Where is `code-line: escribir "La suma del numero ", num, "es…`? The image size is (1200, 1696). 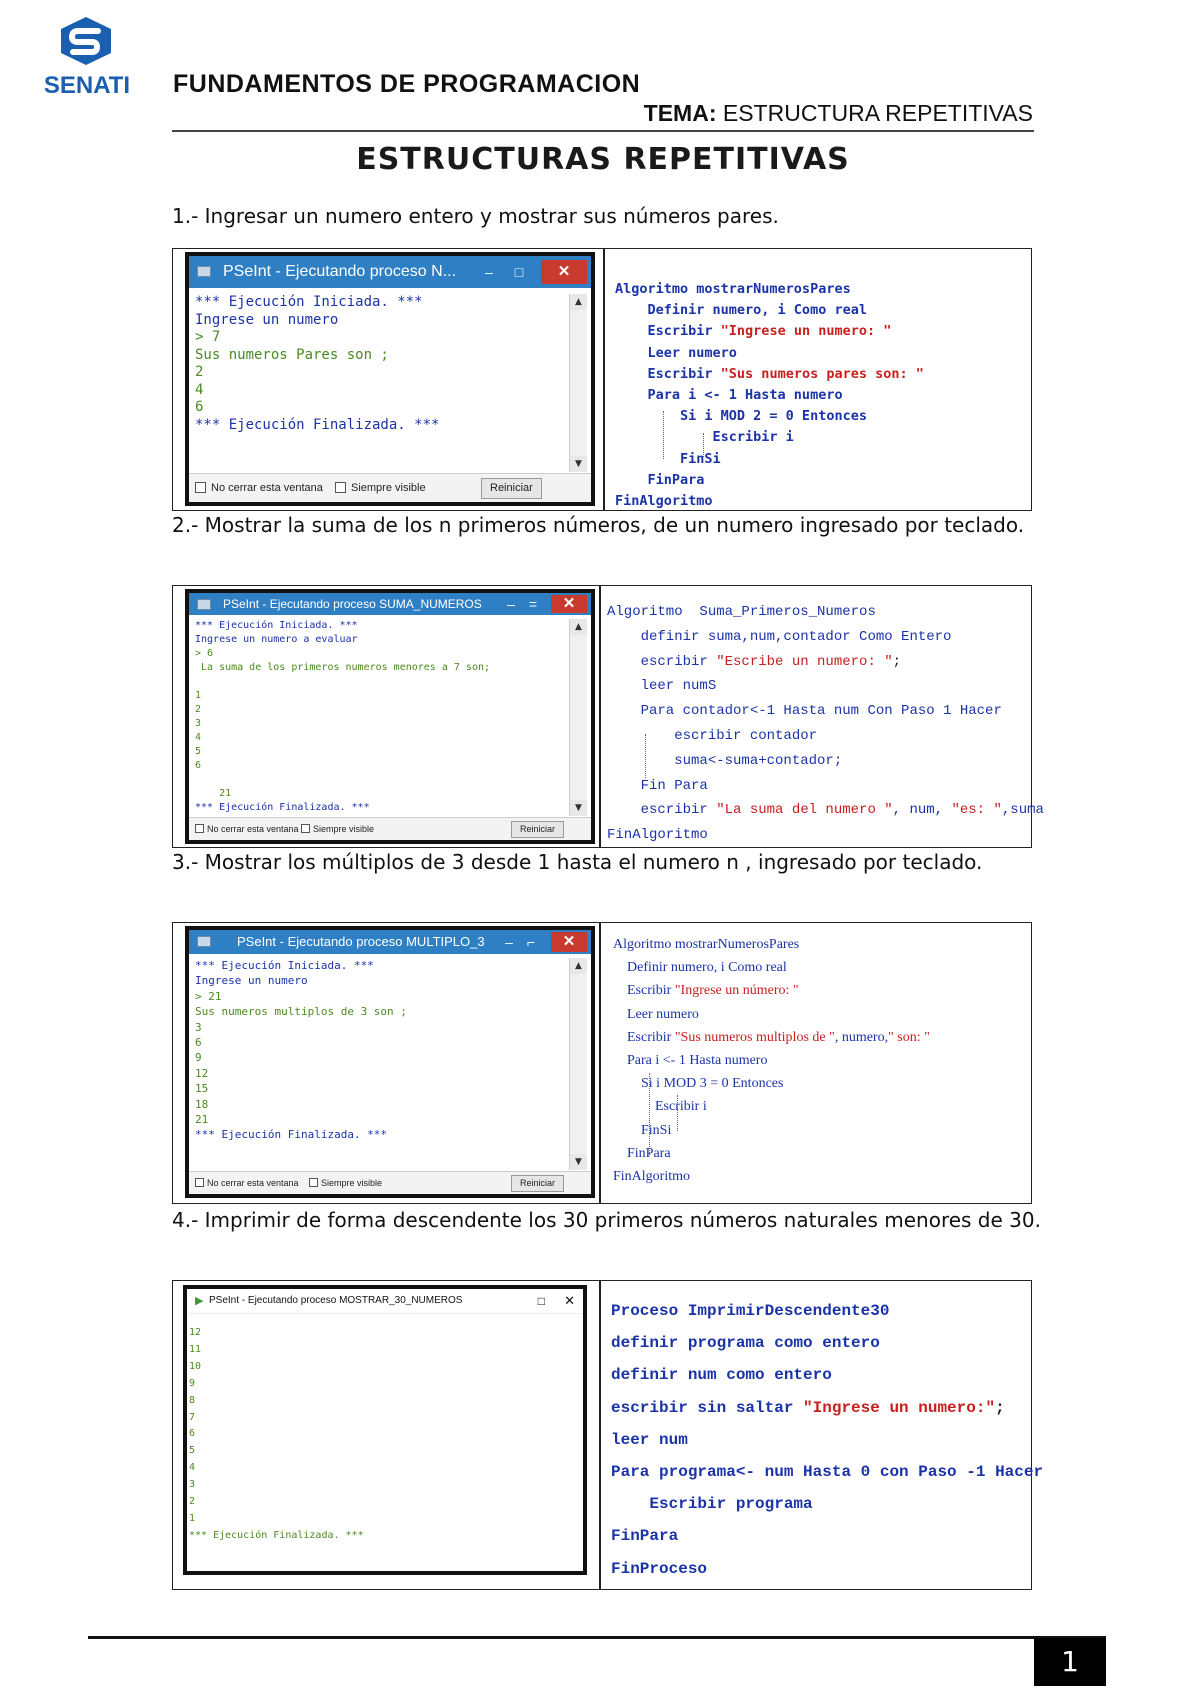
code-line: escribir "La suma del numero ", num, "es… is located at coordinates (825, 810).